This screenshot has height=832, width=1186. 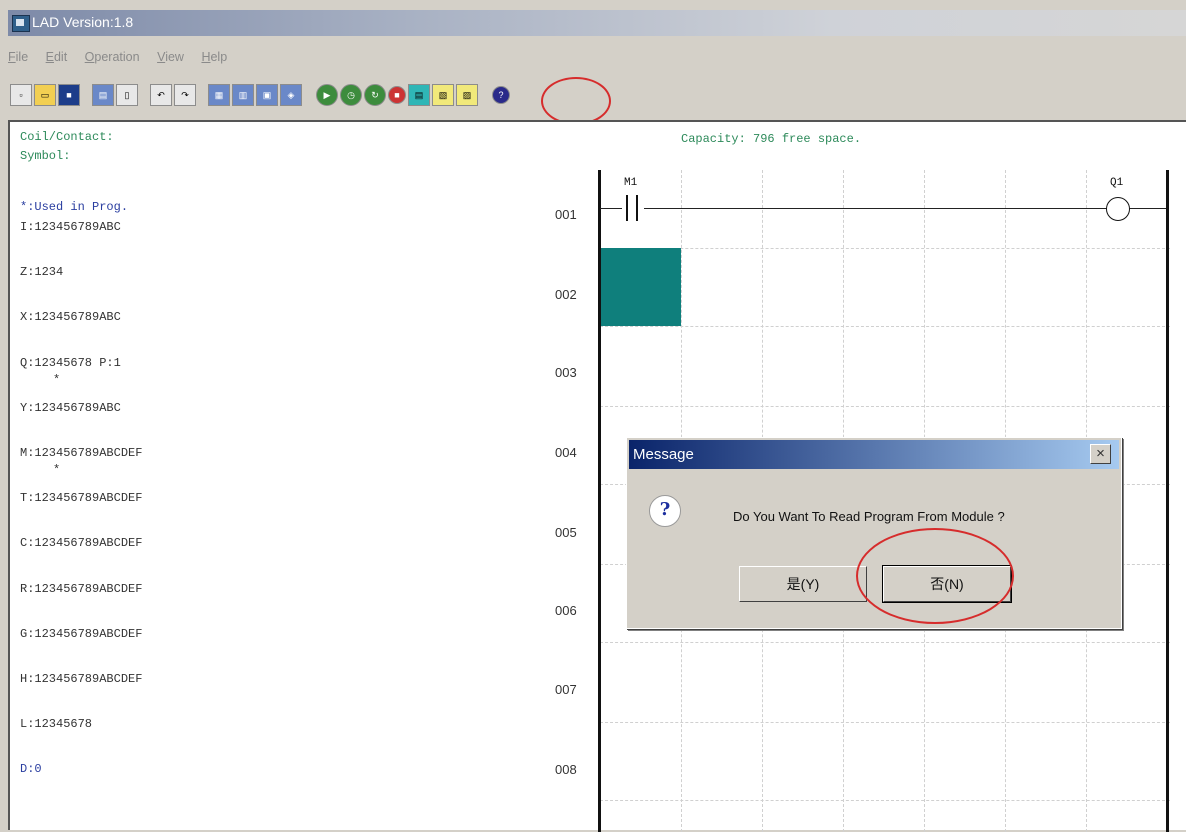 What do you see at coordinates (170, 57) in the screenshot?
I see `menu-view: View` at bounding box center [170, 57].